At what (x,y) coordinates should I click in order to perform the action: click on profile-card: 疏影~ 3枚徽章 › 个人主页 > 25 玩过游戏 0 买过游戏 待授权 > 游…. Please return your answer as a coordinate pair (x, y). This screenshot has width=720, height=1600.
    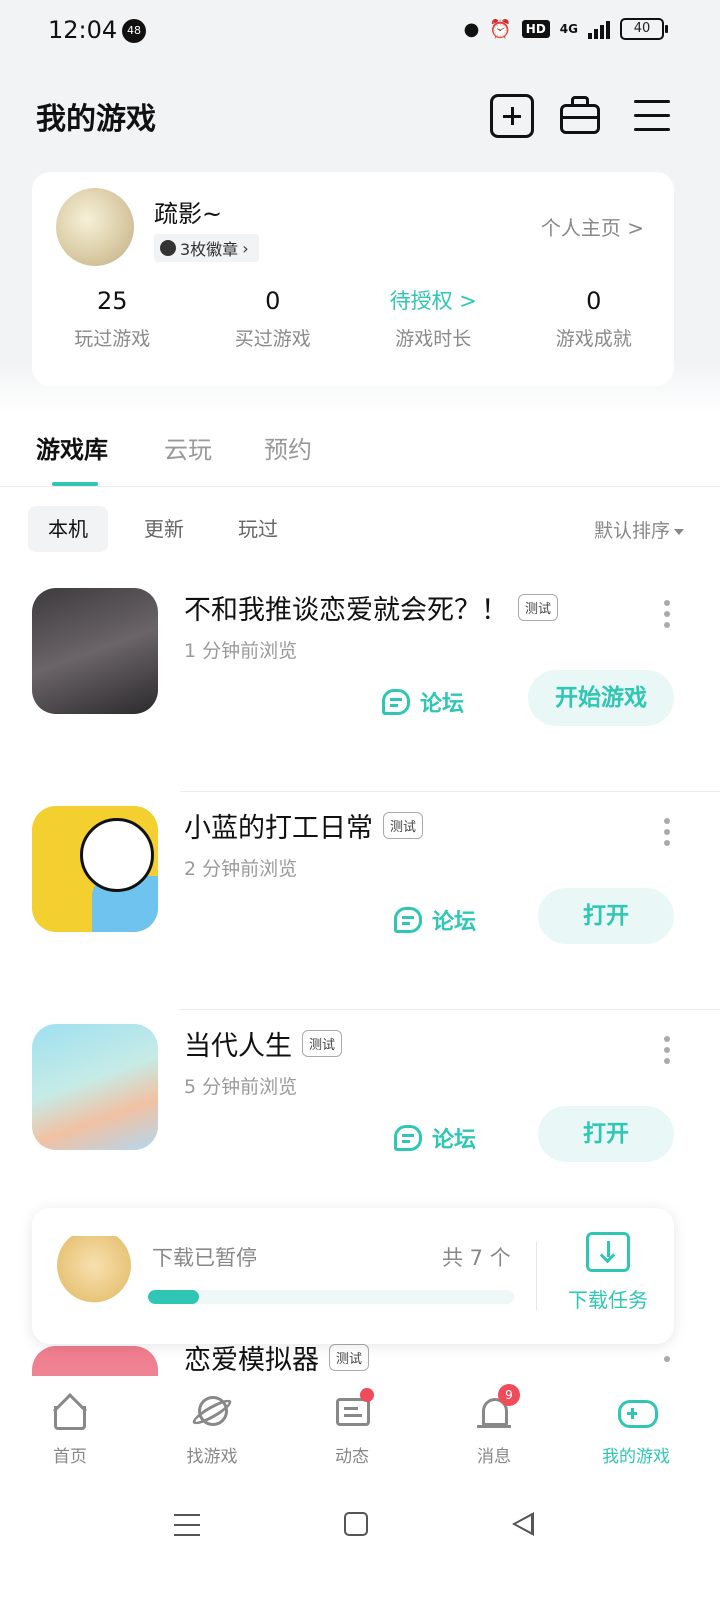
    Looking at the image, I should click on (353, 279).